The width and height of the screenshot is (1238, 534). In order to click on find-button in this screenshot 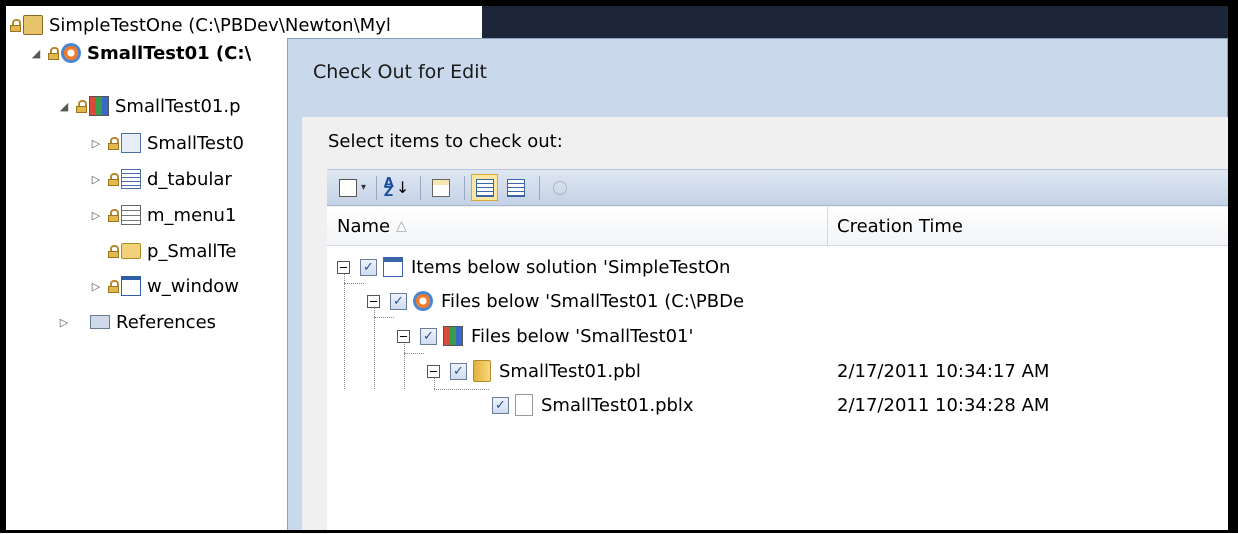, I will do `click(559, 187)`.